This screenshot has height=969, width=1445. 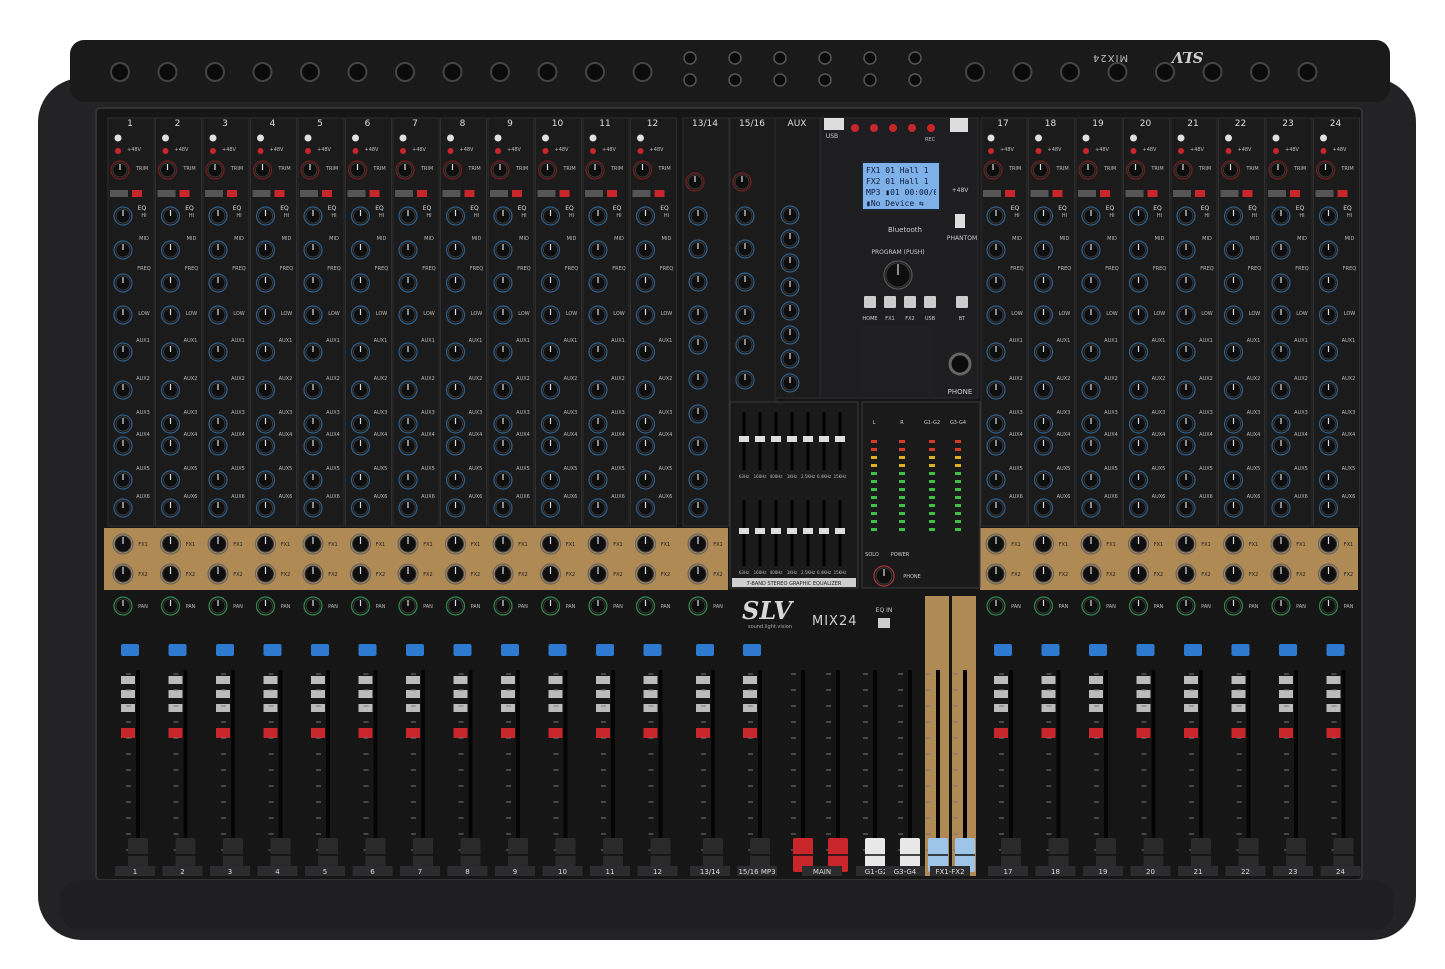 What do you see at coordinates (962, 302) in the screenshot?
I see `media-button-bt` at bounding box center [962, 302].